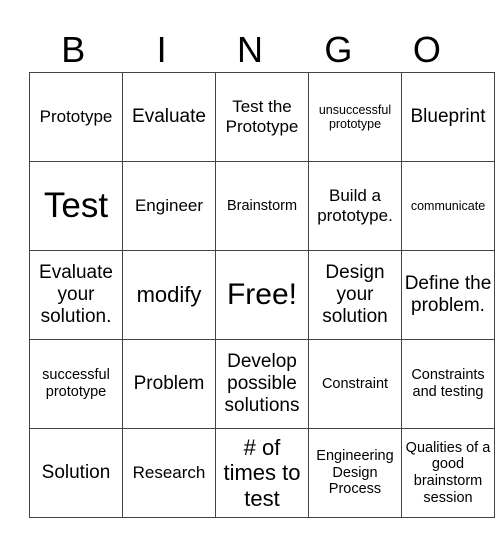 Image resolution: width=500 pixels, height=544 pixels. I want to click on bingo-cell: Define the problem., so click(448, 295).